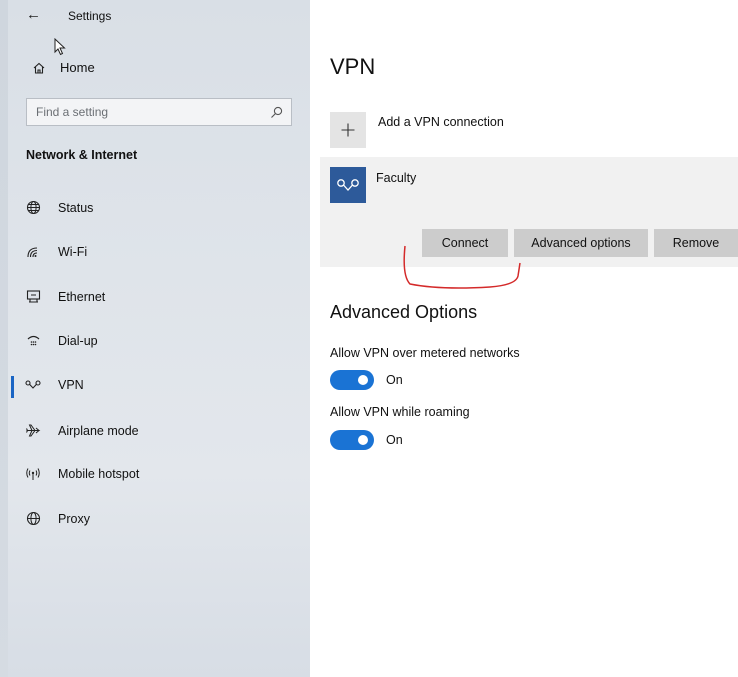 The image size is (738, 677). Describe the element at coordinates (33, 518) in the screenshot. I see `globe-proxy-icon` at that location.